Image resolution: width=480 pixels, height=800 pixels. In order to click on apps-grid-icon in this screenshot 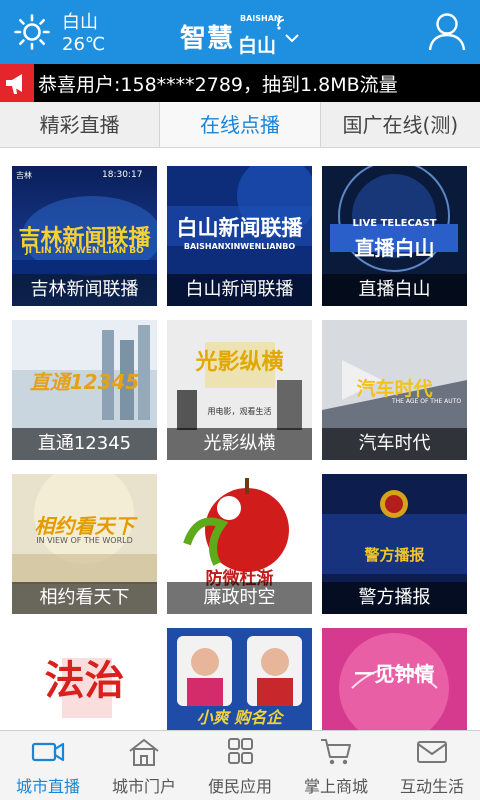, I will do `click(240, 751)`.